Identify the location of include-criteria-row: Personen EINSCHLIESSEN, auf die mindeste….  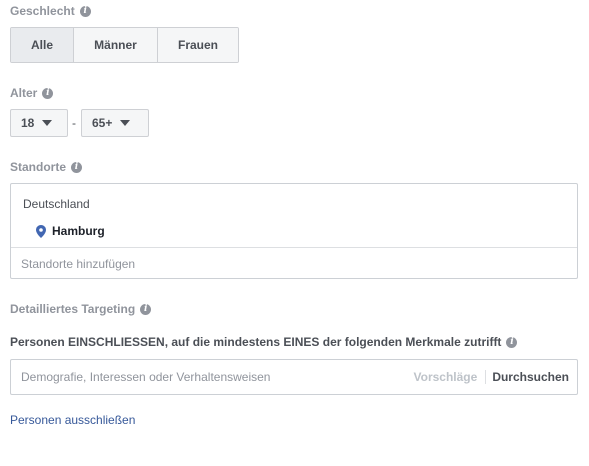
(264, 342).